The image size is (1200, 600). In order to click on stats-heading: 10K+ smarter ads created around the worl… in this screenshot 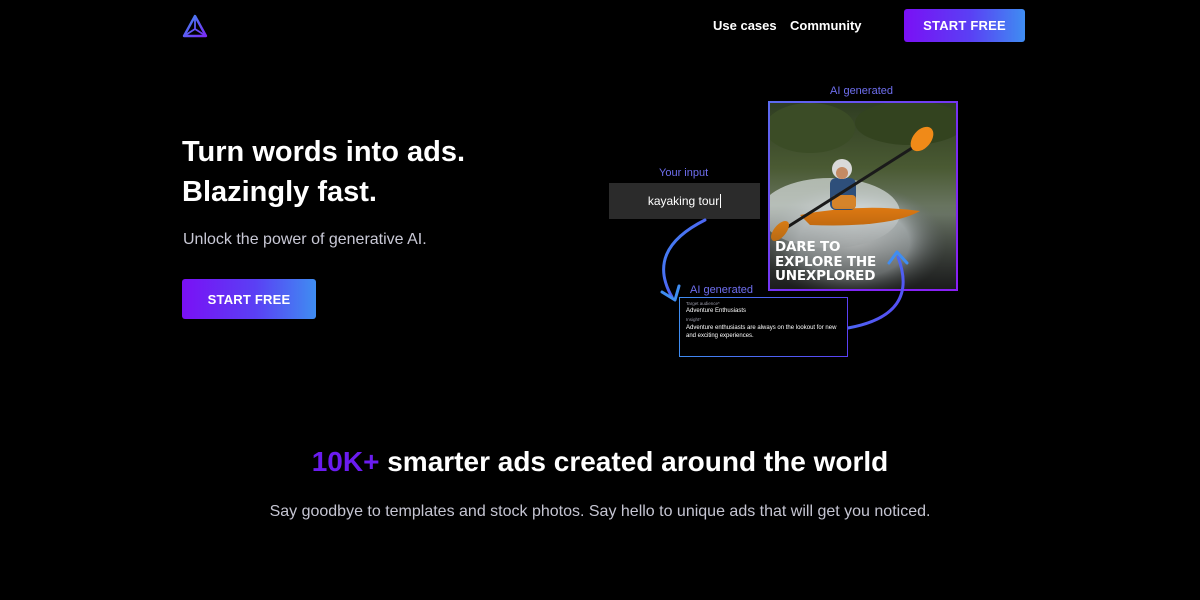, I will do `click(600, 462)`.